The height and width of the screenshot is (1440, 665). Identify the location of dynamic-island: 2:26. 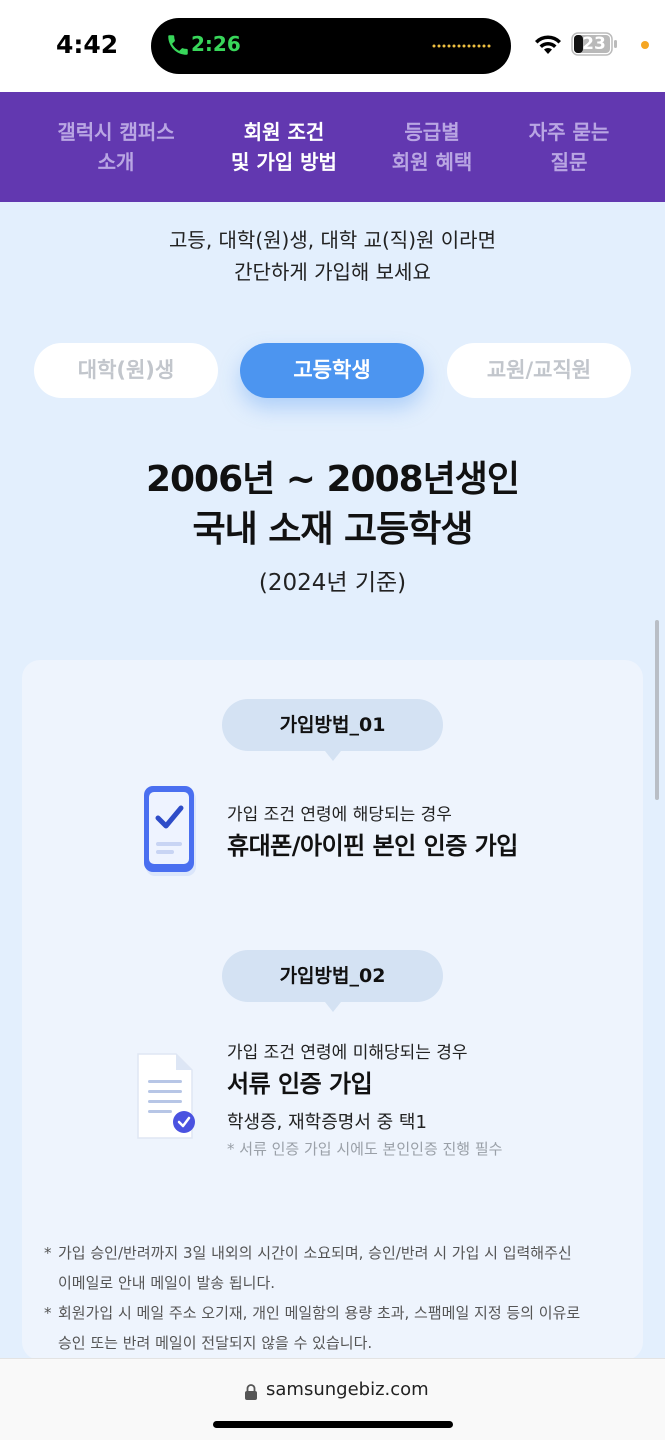
(331, 46).